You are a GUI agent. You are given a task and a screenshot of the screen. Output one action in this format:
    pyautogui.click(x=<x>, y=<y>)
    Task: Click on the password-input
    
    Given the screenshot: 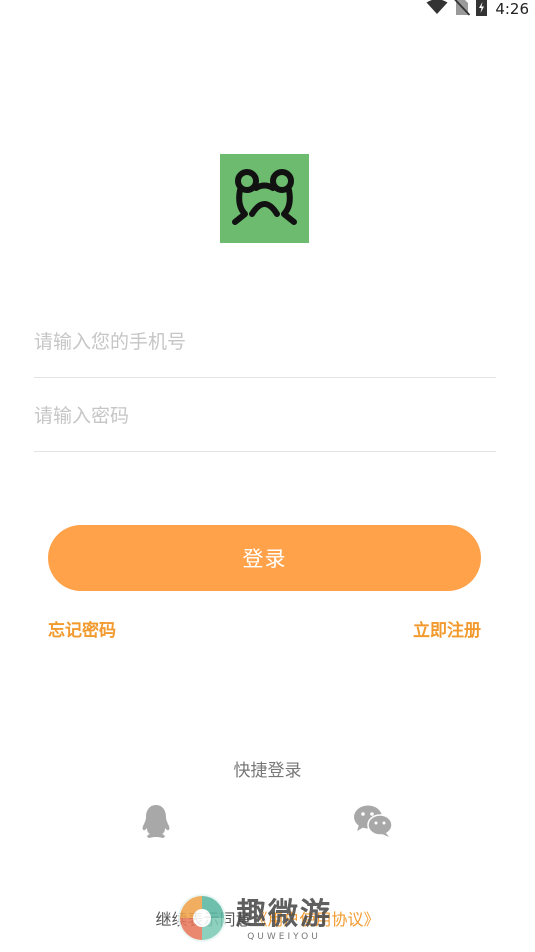 What is the action you would take?
    pyautogui.click(x=265, y=416)
    